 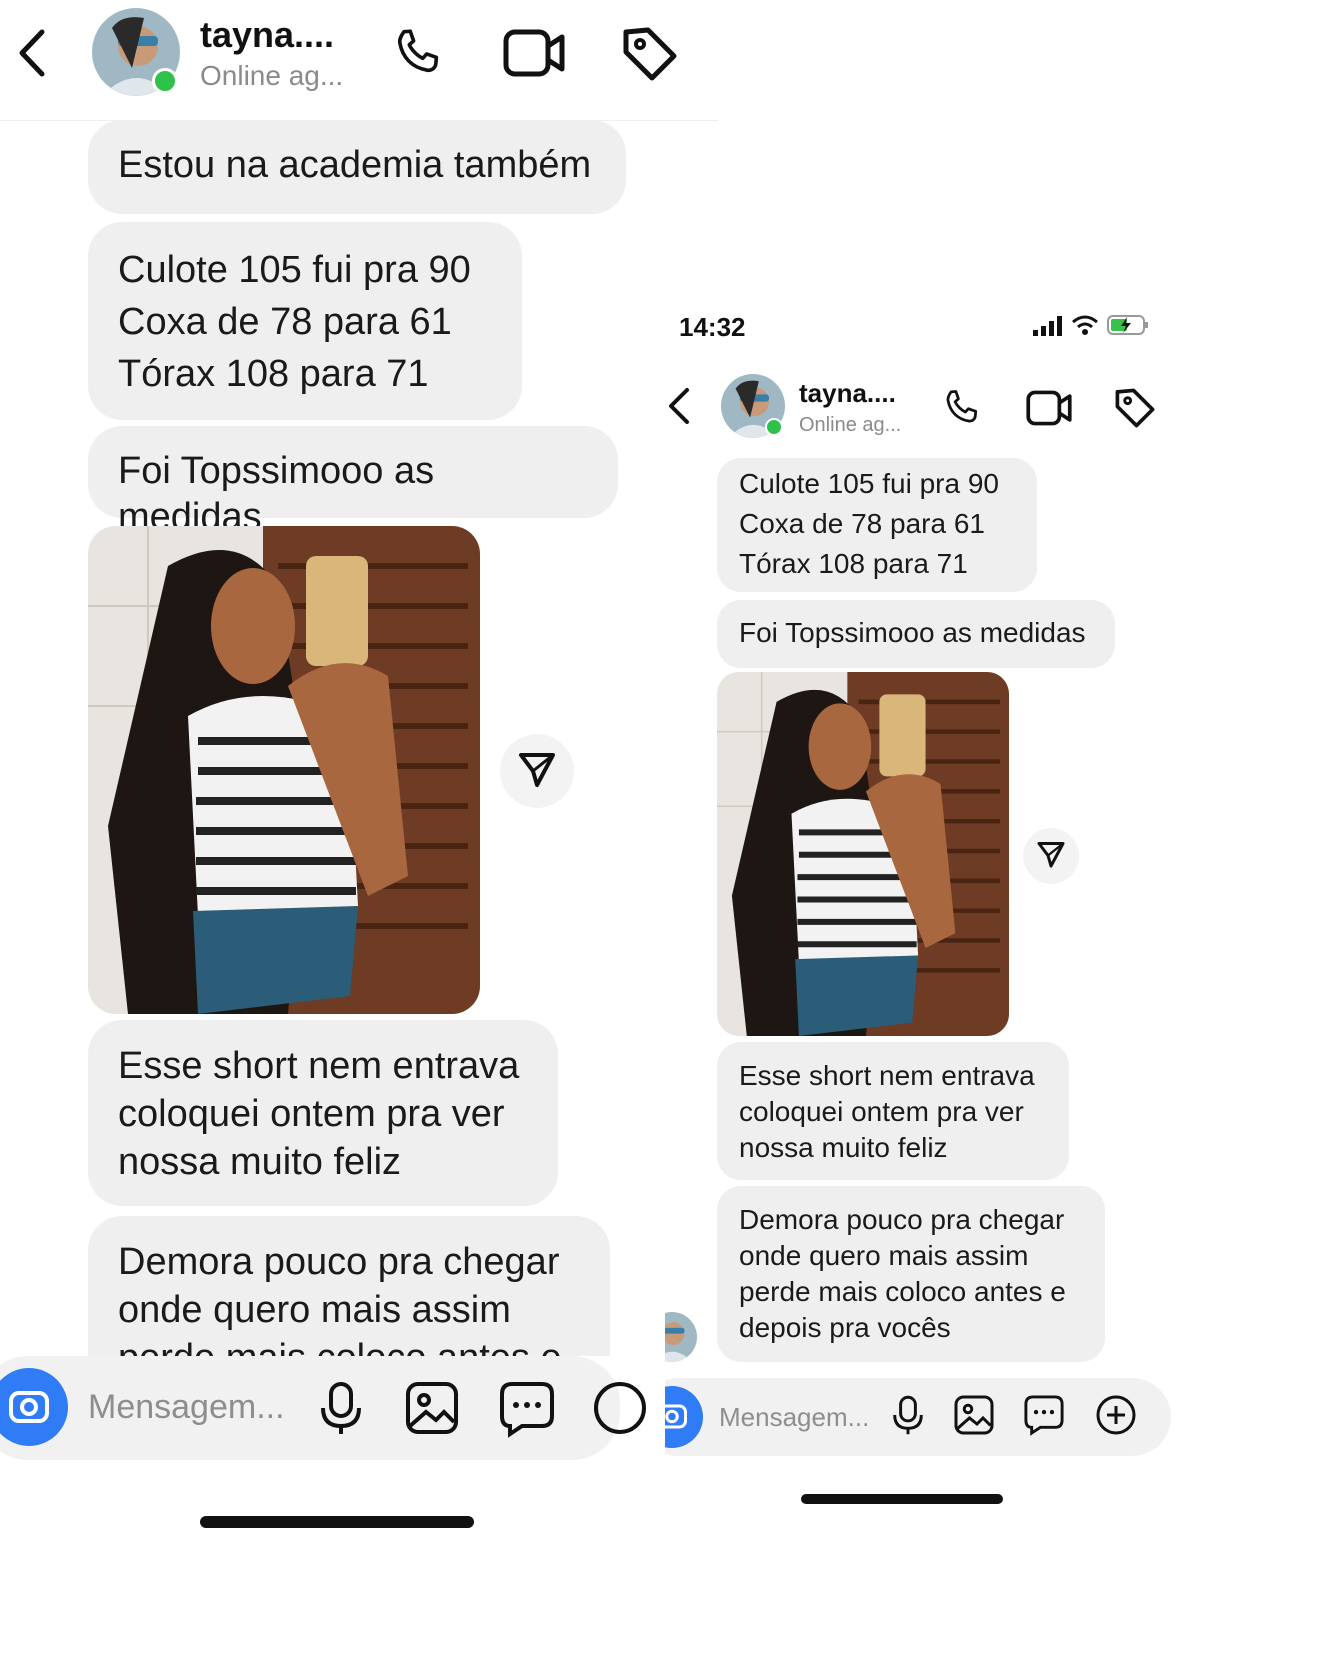 What do you see at coordinates (1048, 328) in the screenshot?
I see `signal-icon` at bounding box center [1048, 328].